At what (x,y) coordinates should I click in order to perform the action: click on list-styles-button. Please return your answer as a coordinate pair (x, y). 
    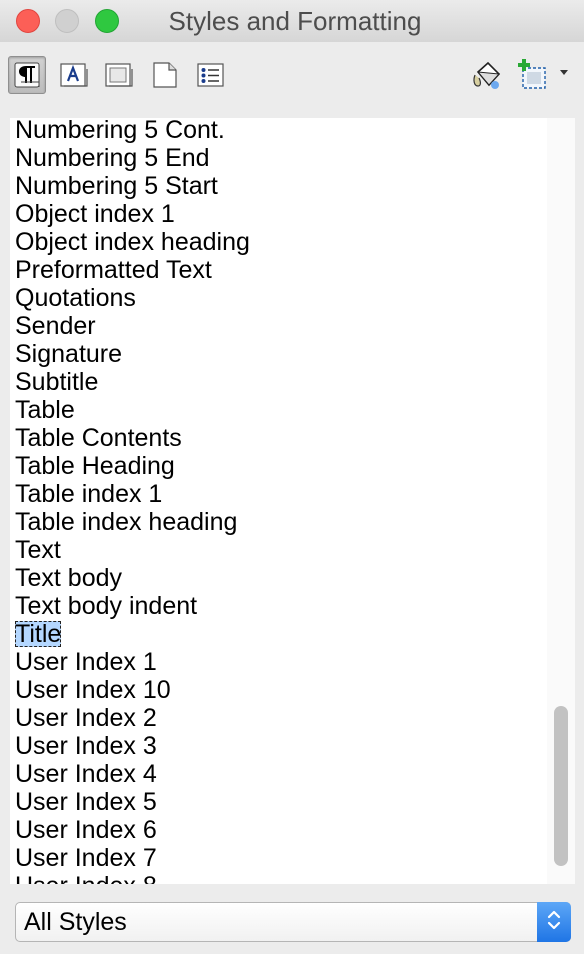
    Looking at the image, I should click on (211, 75).